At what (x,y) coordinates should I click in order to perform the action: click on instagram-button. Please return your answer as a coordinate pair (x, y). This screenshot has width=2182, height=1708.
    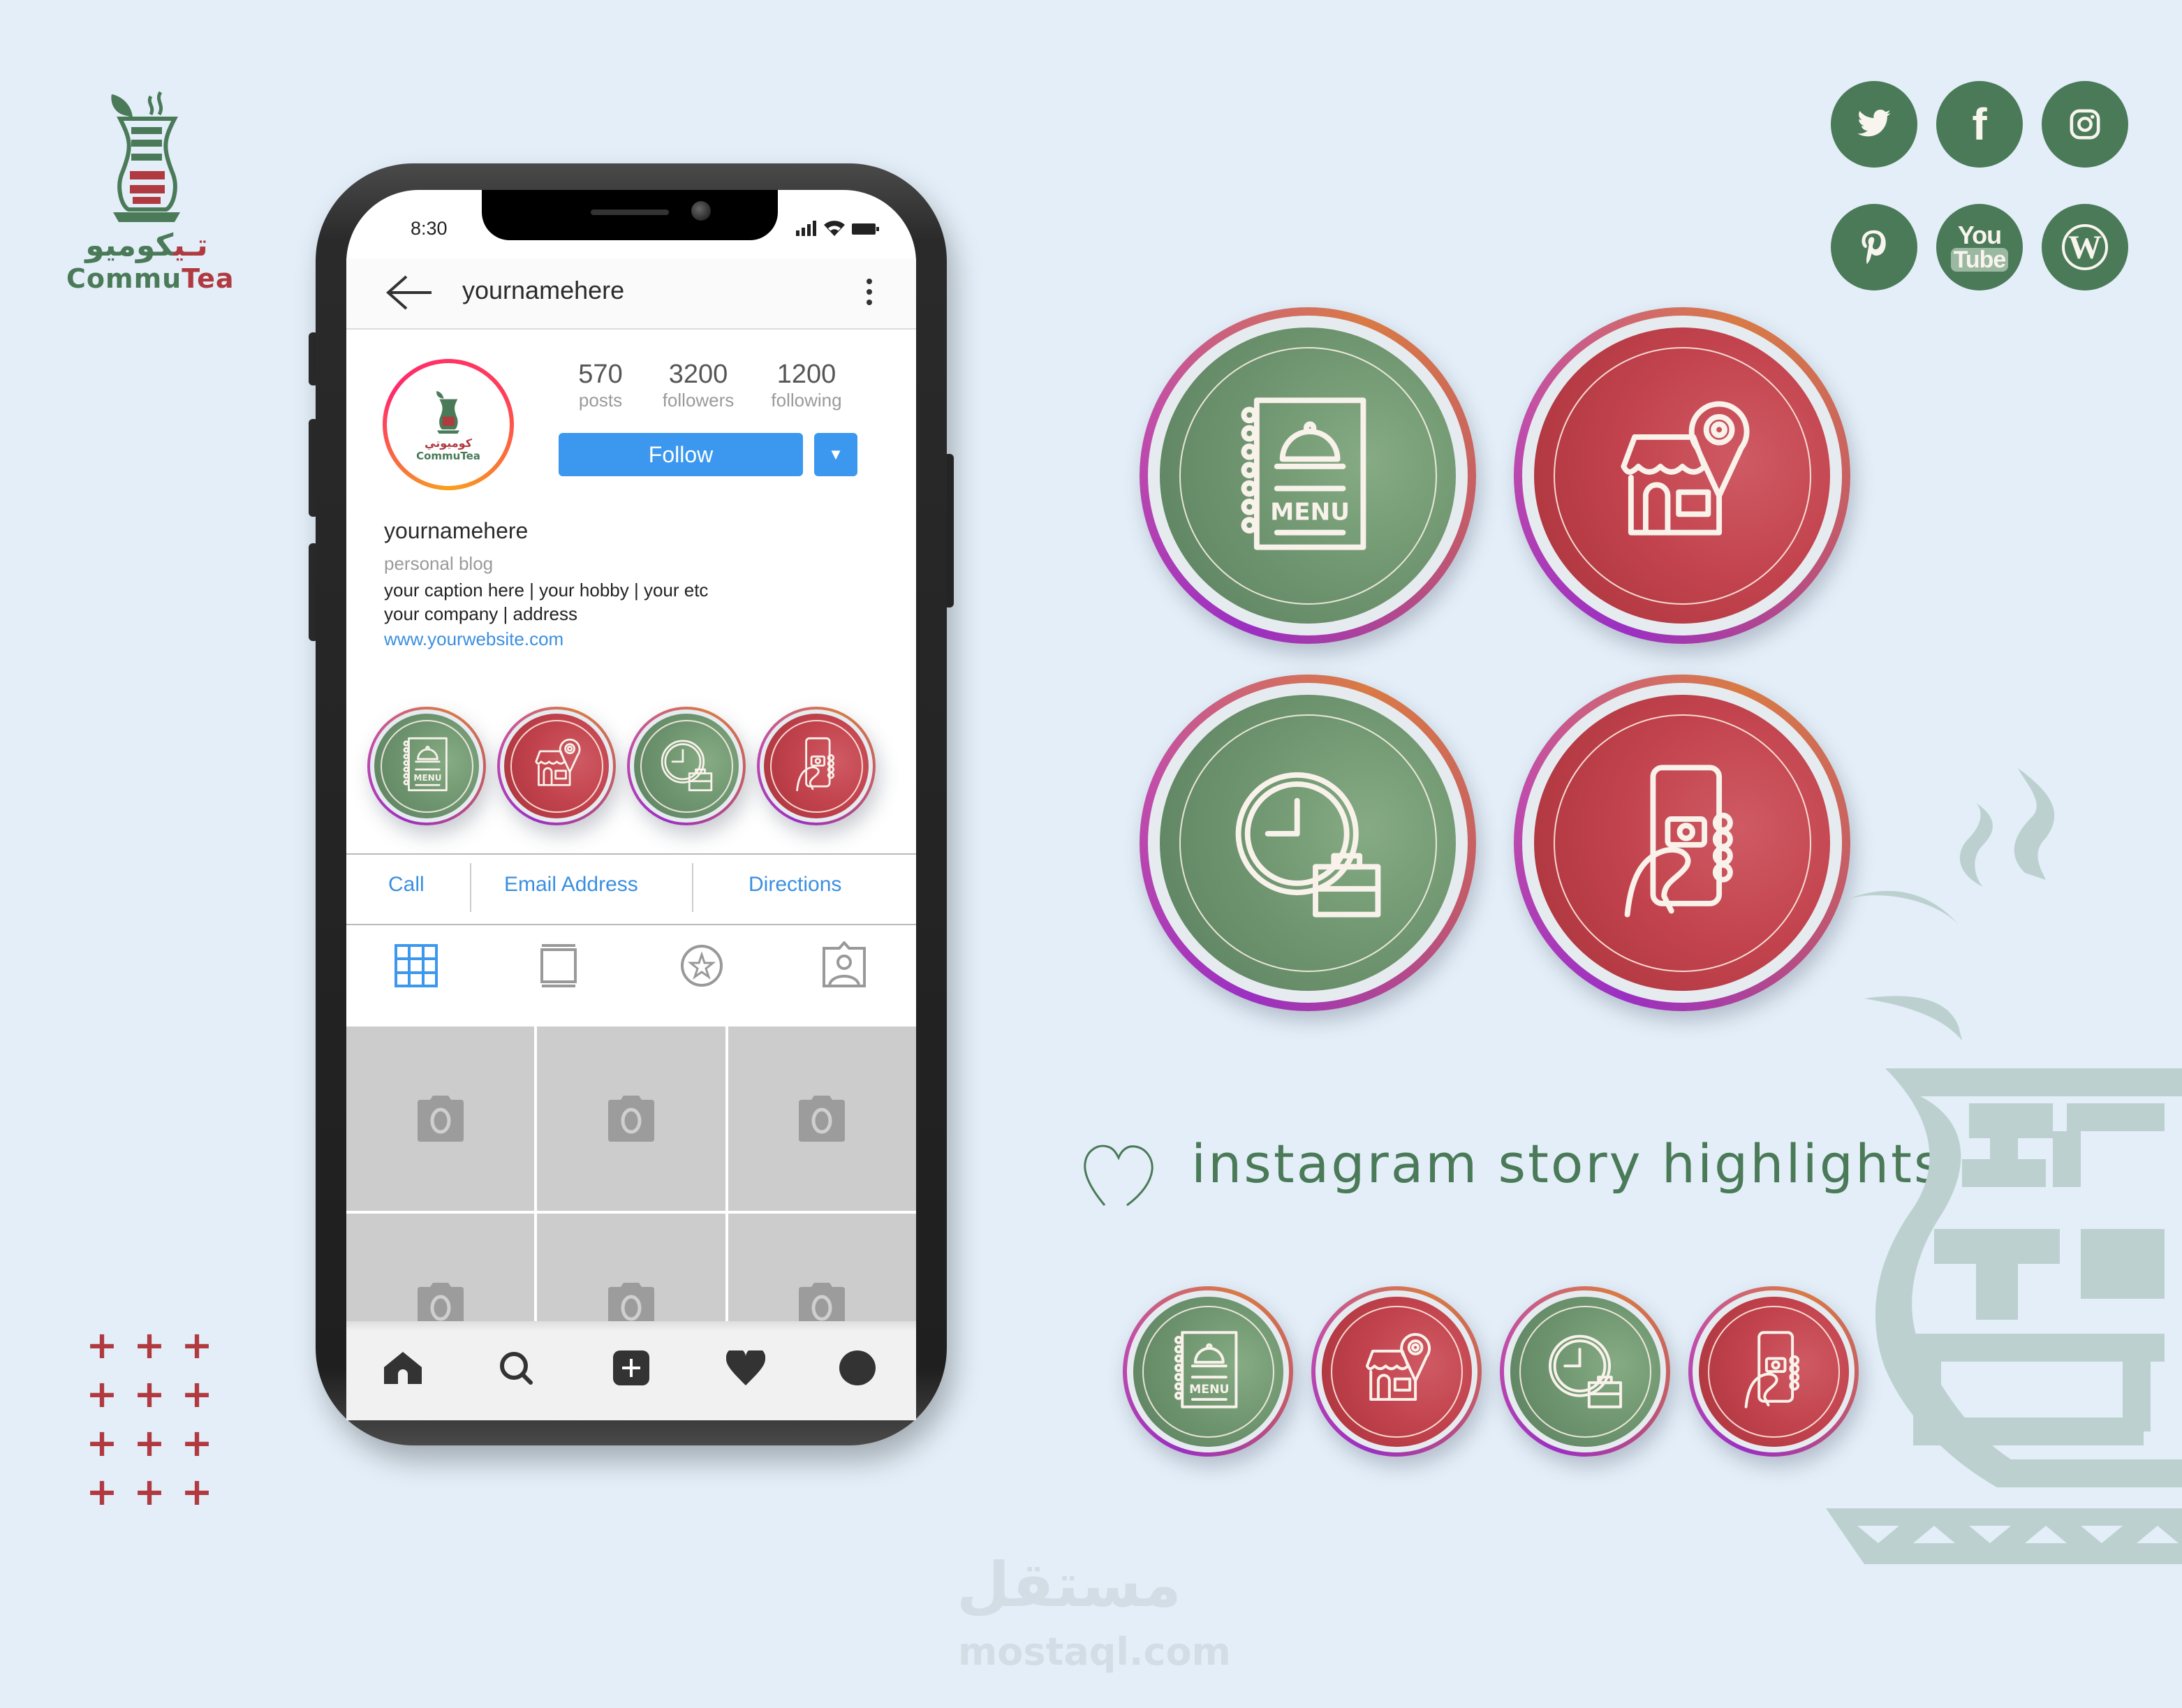
    Looking at the image, I should click on (2085, 124).